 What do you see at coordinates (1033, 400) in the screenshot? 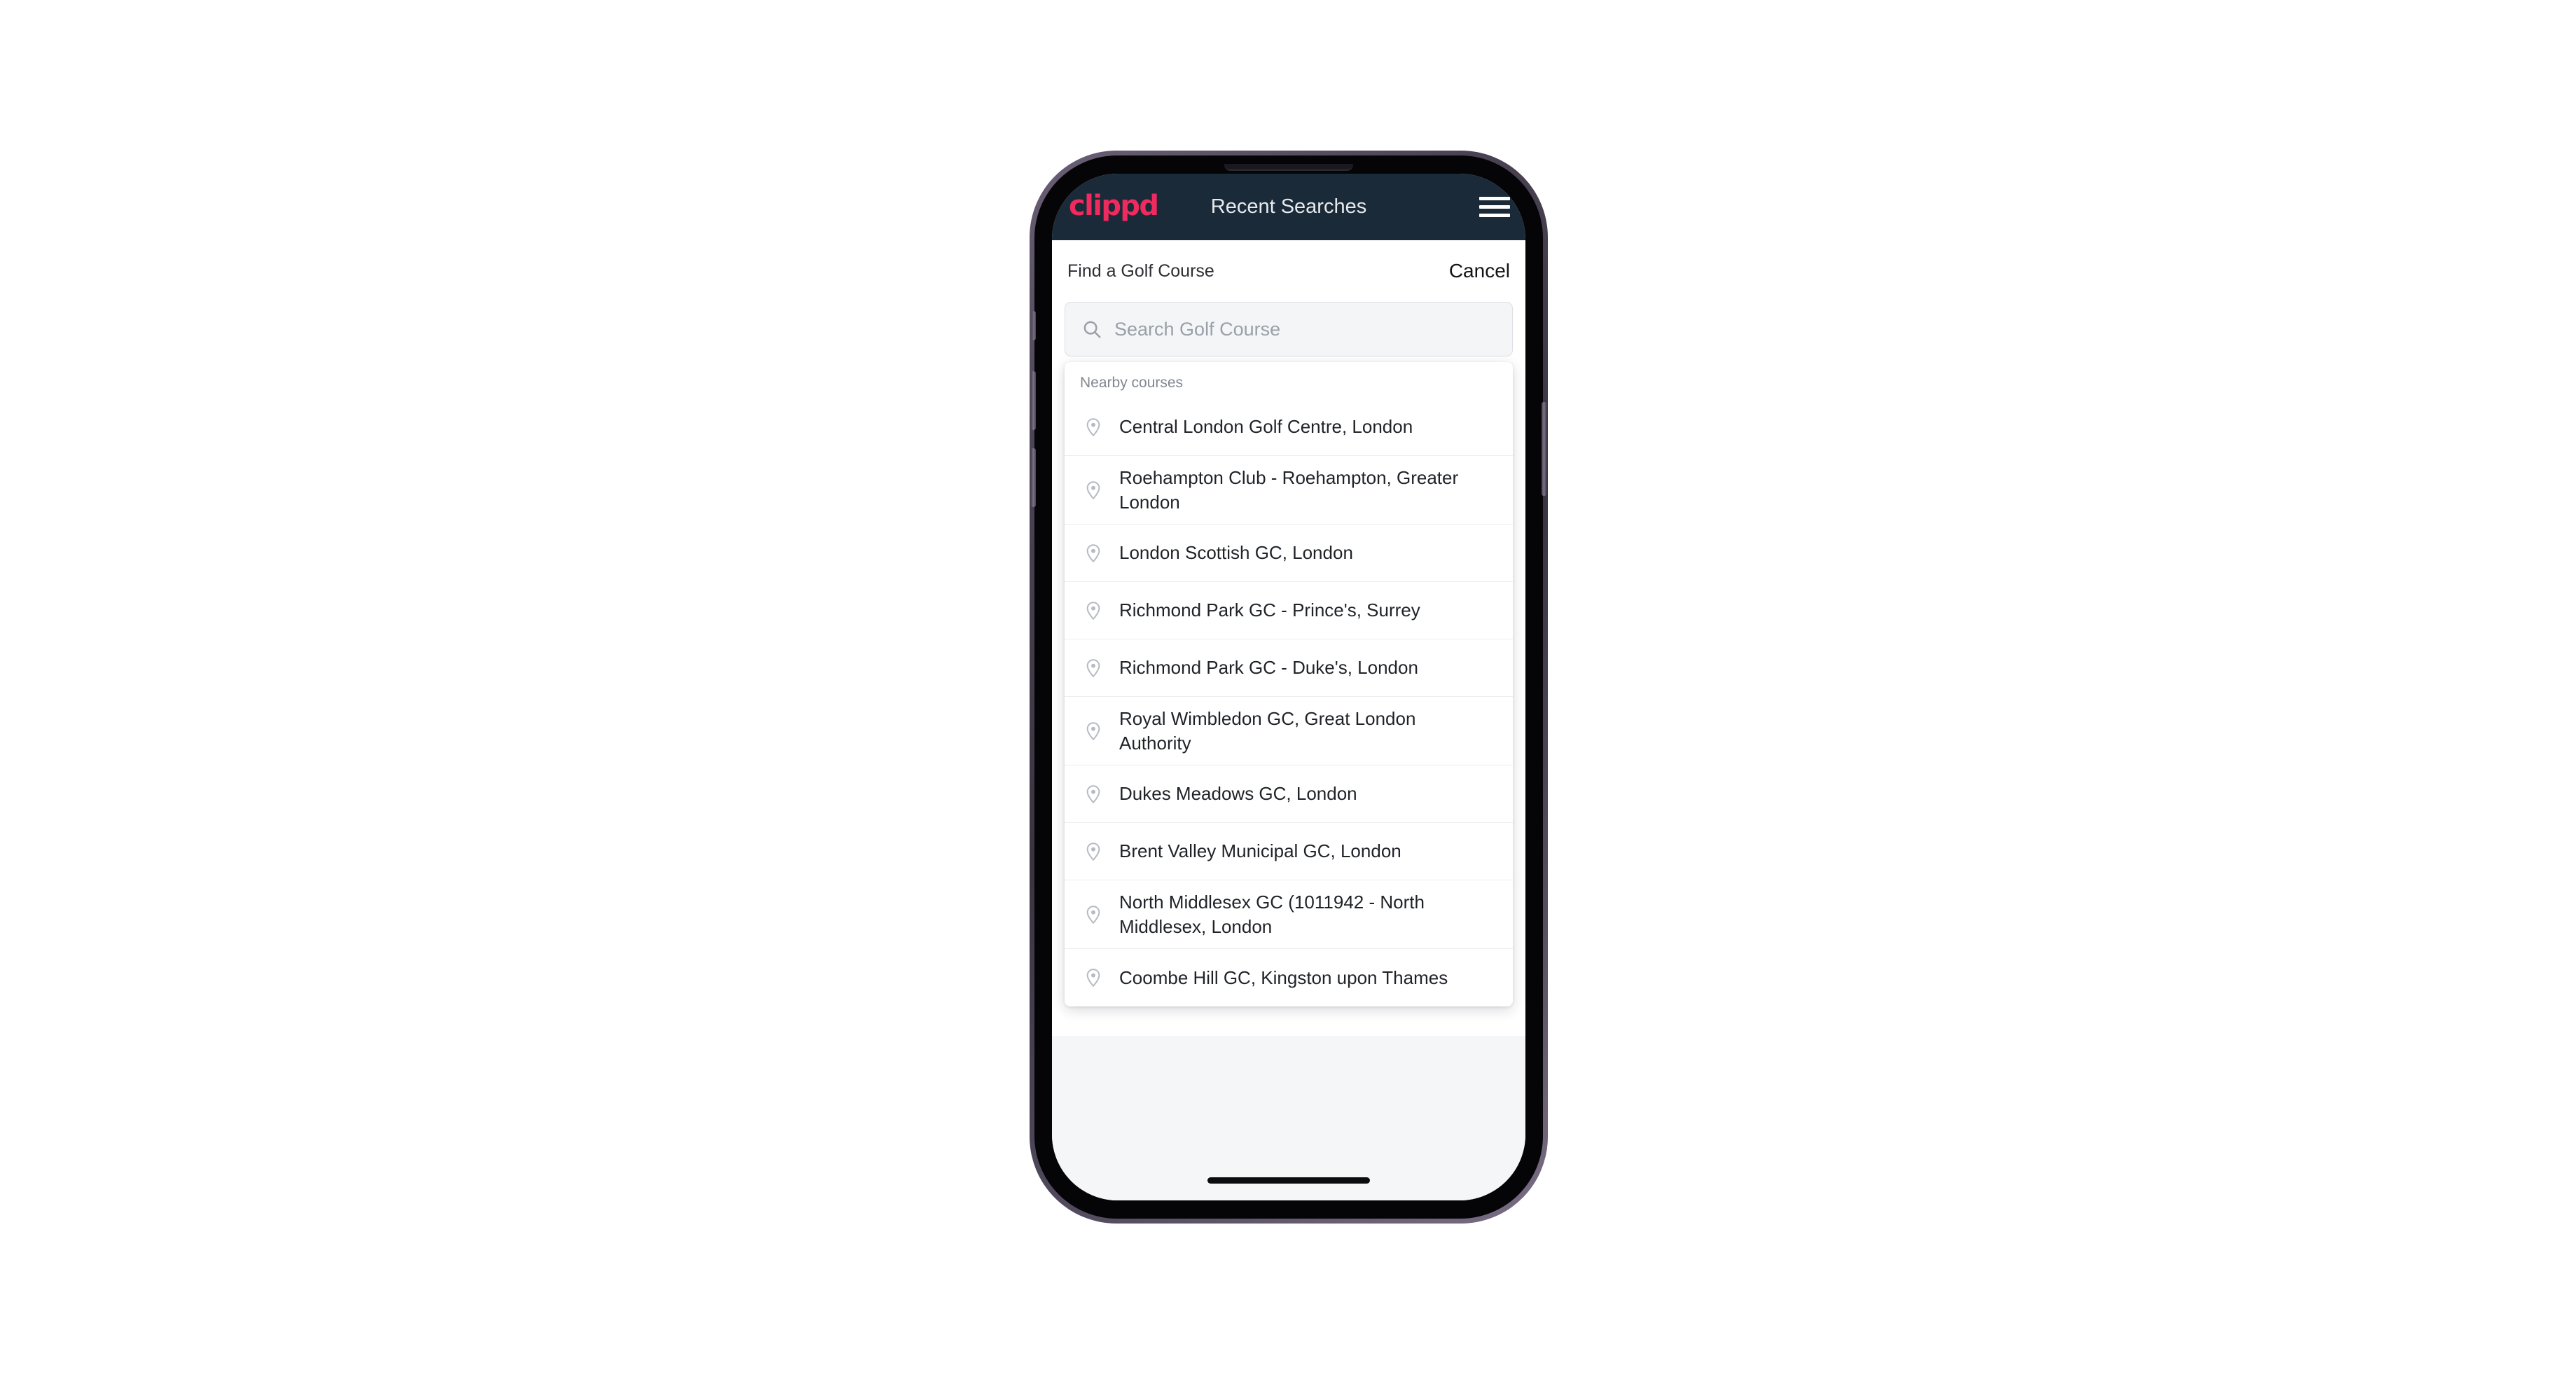
I see `volume-up-button` at bounding box center [1033, 400].